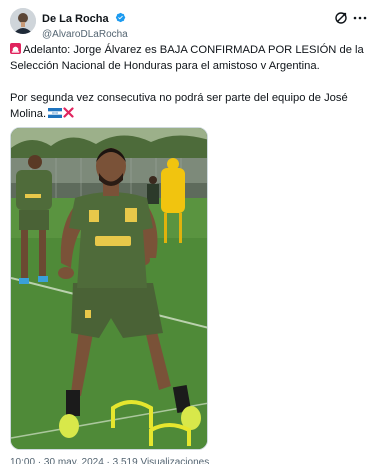 The image size is (380, 464). I want to click on more-options-icon, so click(360, 18).